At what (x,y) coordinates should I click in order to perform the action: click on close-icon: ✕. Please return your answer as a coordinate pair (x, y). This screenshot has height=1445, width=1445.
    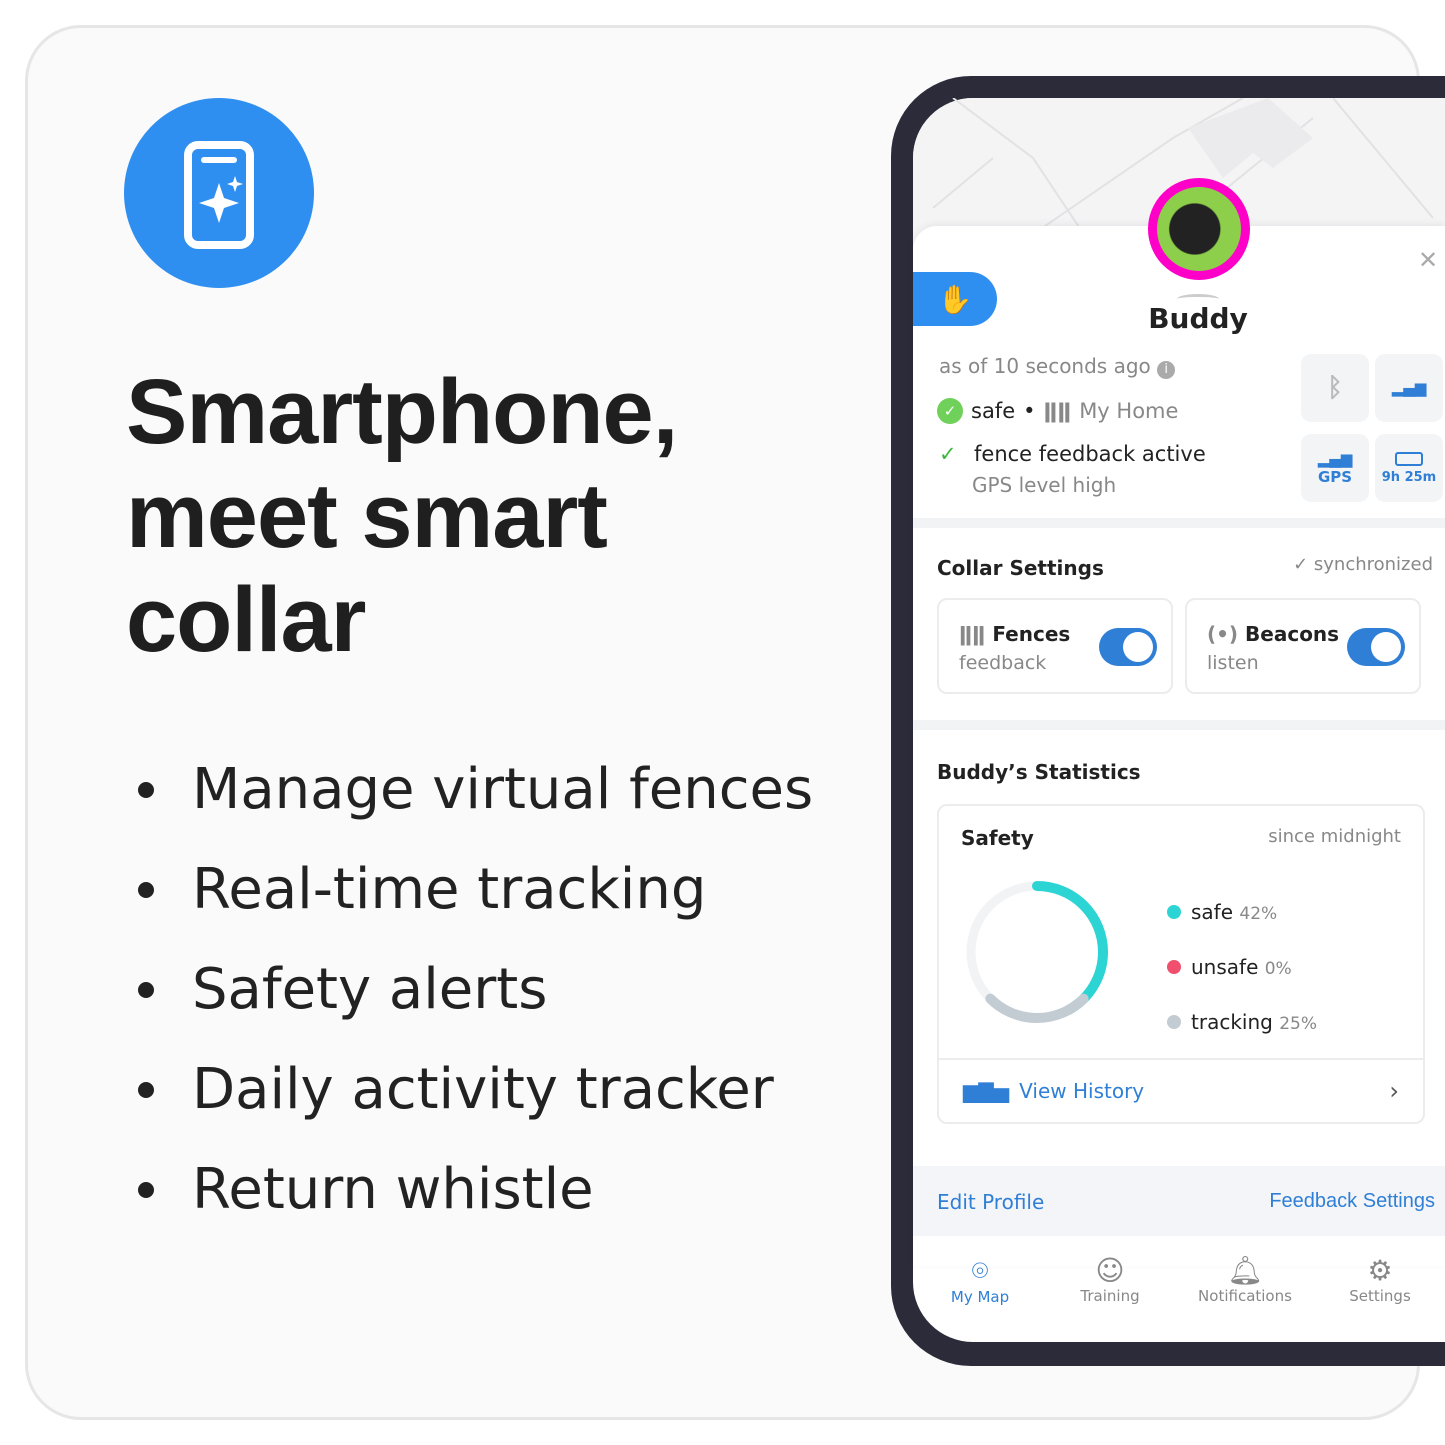
    Looking at the image, I should click on (1428, 260).